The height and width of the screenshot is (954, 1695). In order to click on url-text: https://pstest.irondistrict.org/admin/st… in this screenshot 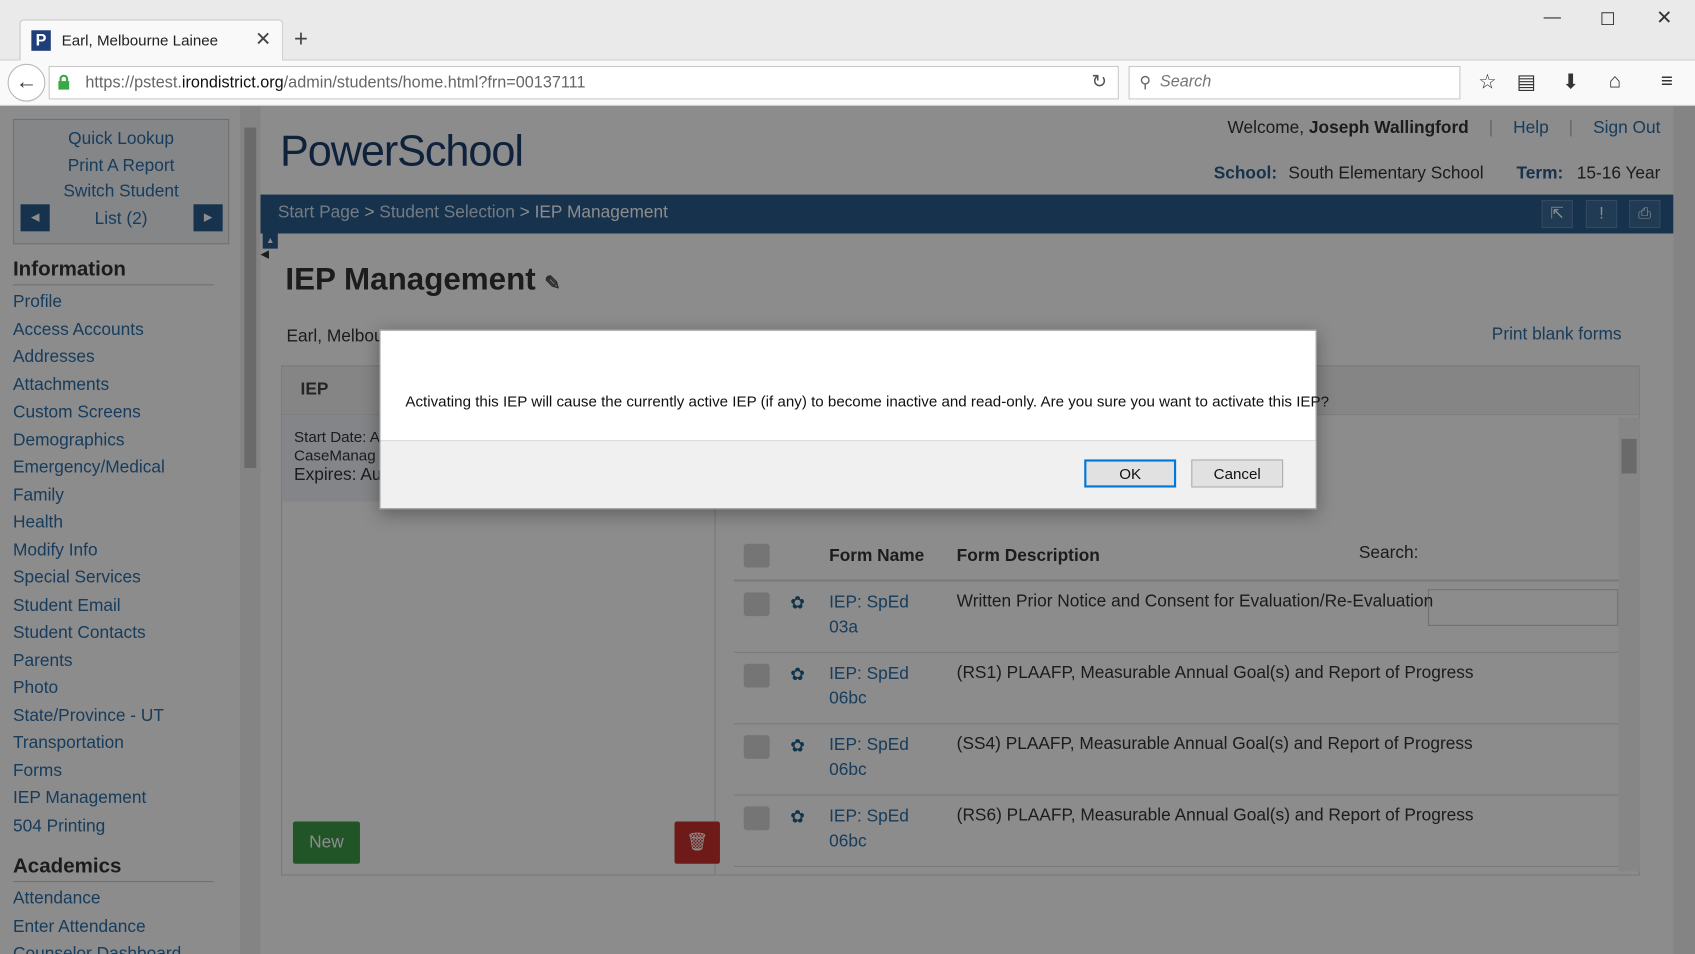, I will do `click(335, 82)`.